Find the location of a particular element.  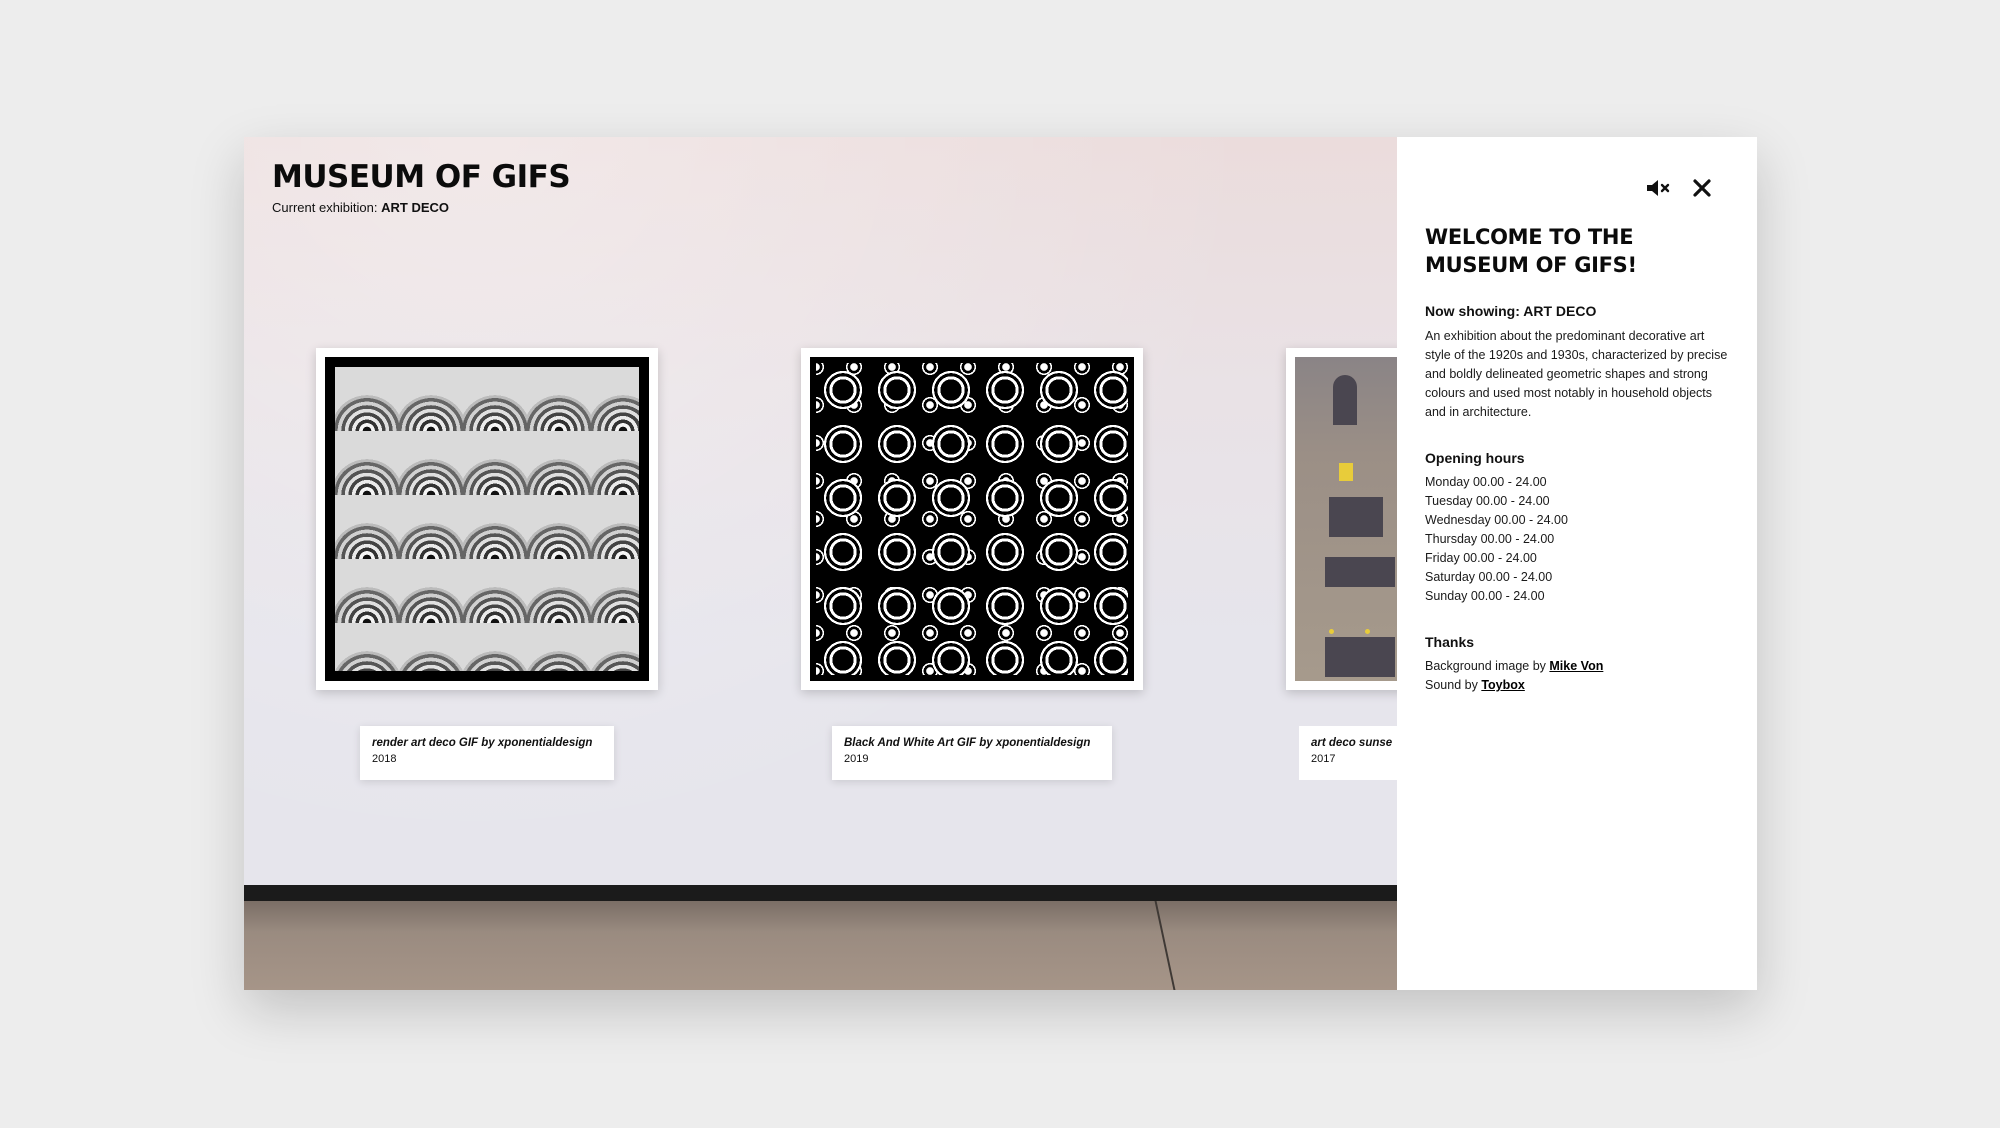

artwork-image-circles is located at coordinates (972, 519).